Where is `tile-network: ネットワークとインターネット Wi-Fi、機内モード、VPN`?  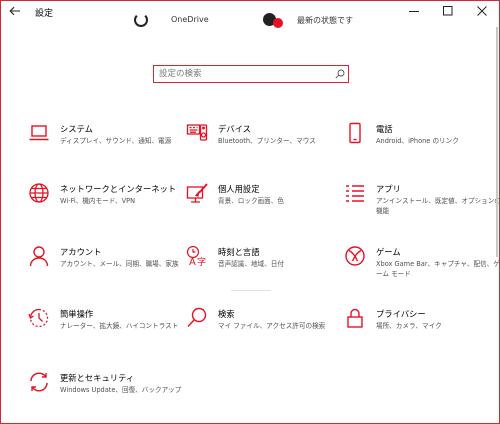 tile-network: ネットワークとインターネット Wi-Fi、機内モード、VPN is located at coordinates (100, 206).